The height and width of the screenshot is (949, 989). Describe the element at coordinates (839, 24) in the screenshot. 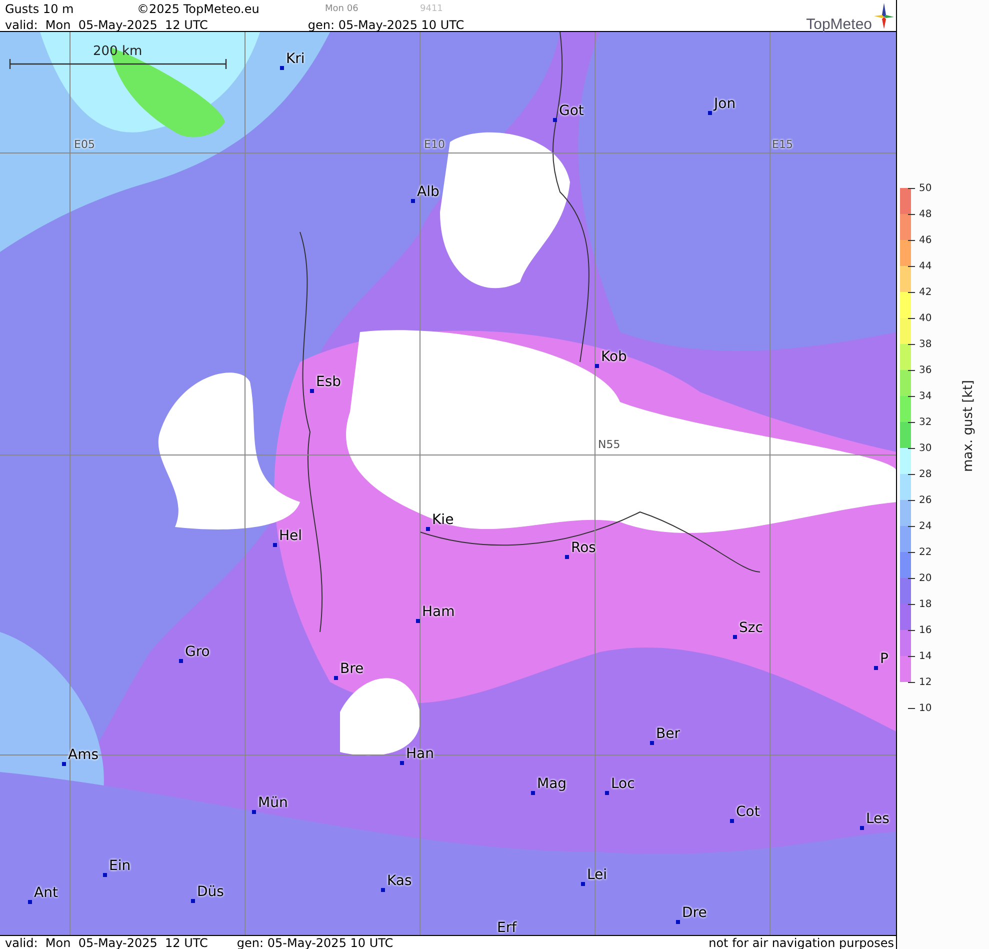

I see `logo-text: TopMeteo` at that location.